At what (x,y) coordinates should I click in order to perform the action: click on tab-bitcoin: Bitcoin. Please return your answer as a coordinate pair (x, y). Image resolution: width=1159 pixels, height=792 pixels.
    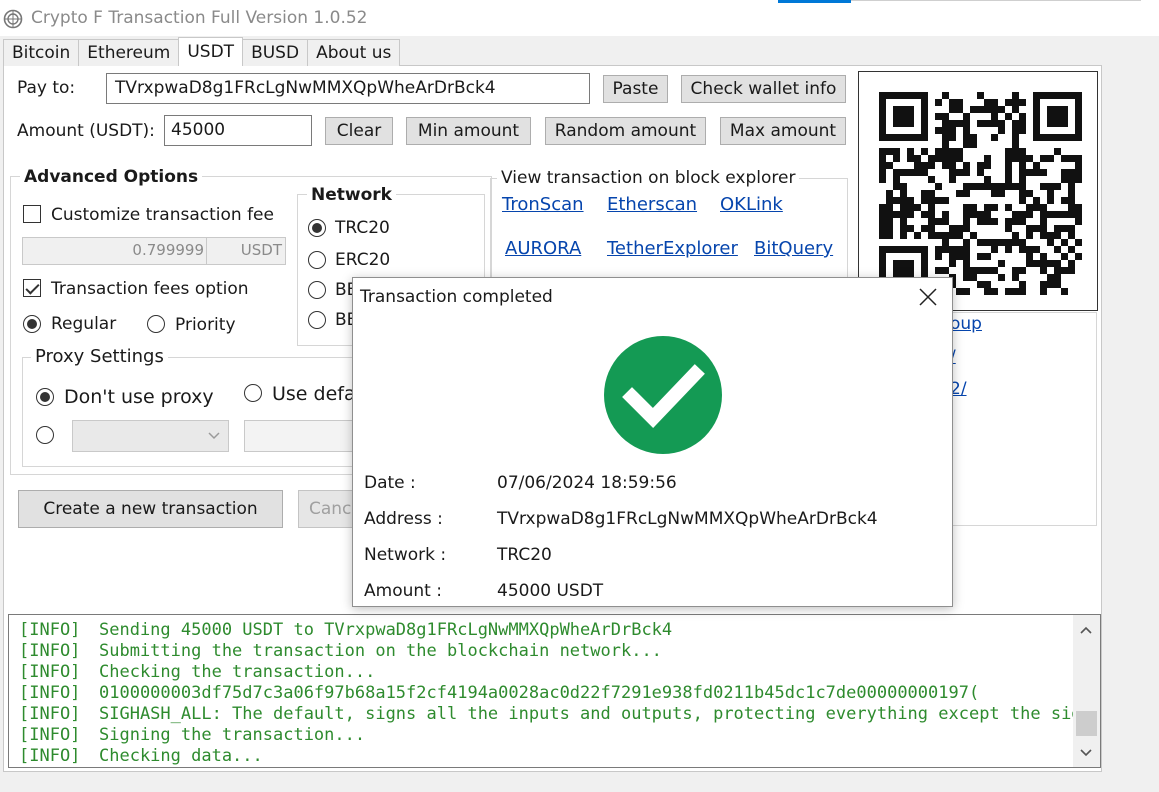
    Looking at the image, I should click on (41, 52).